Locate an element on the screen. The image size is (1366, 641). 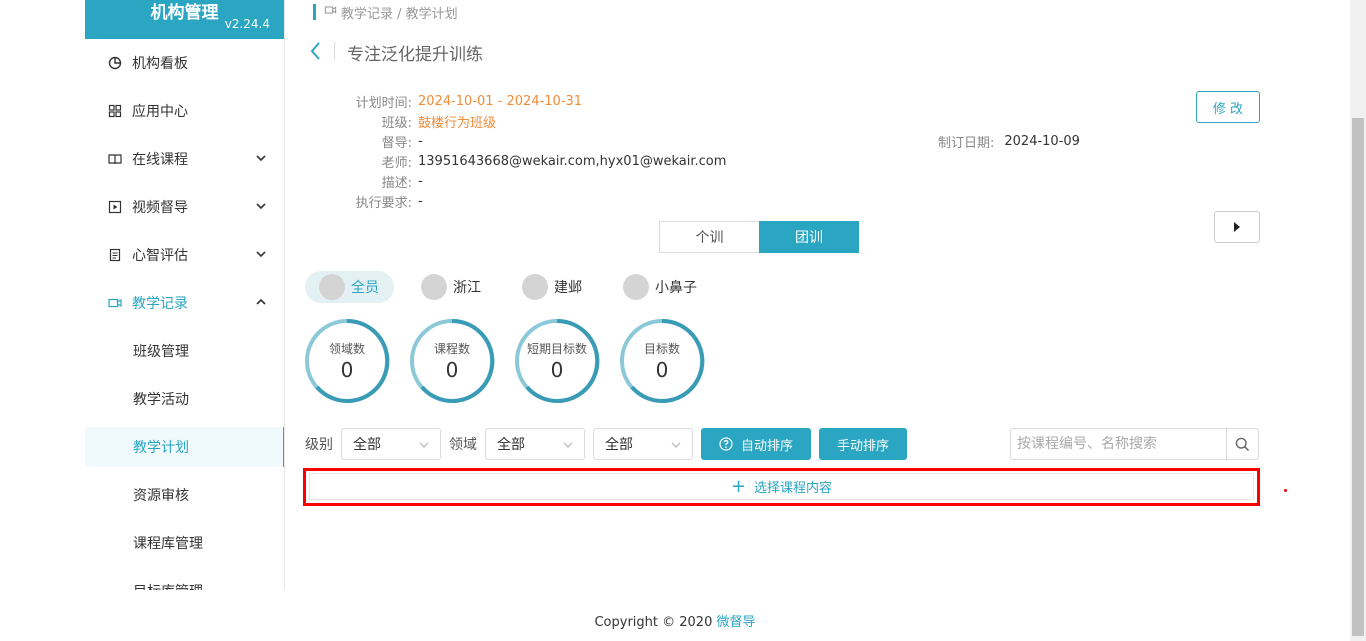
pie-chart-icon is located at coordinates (115, 63).